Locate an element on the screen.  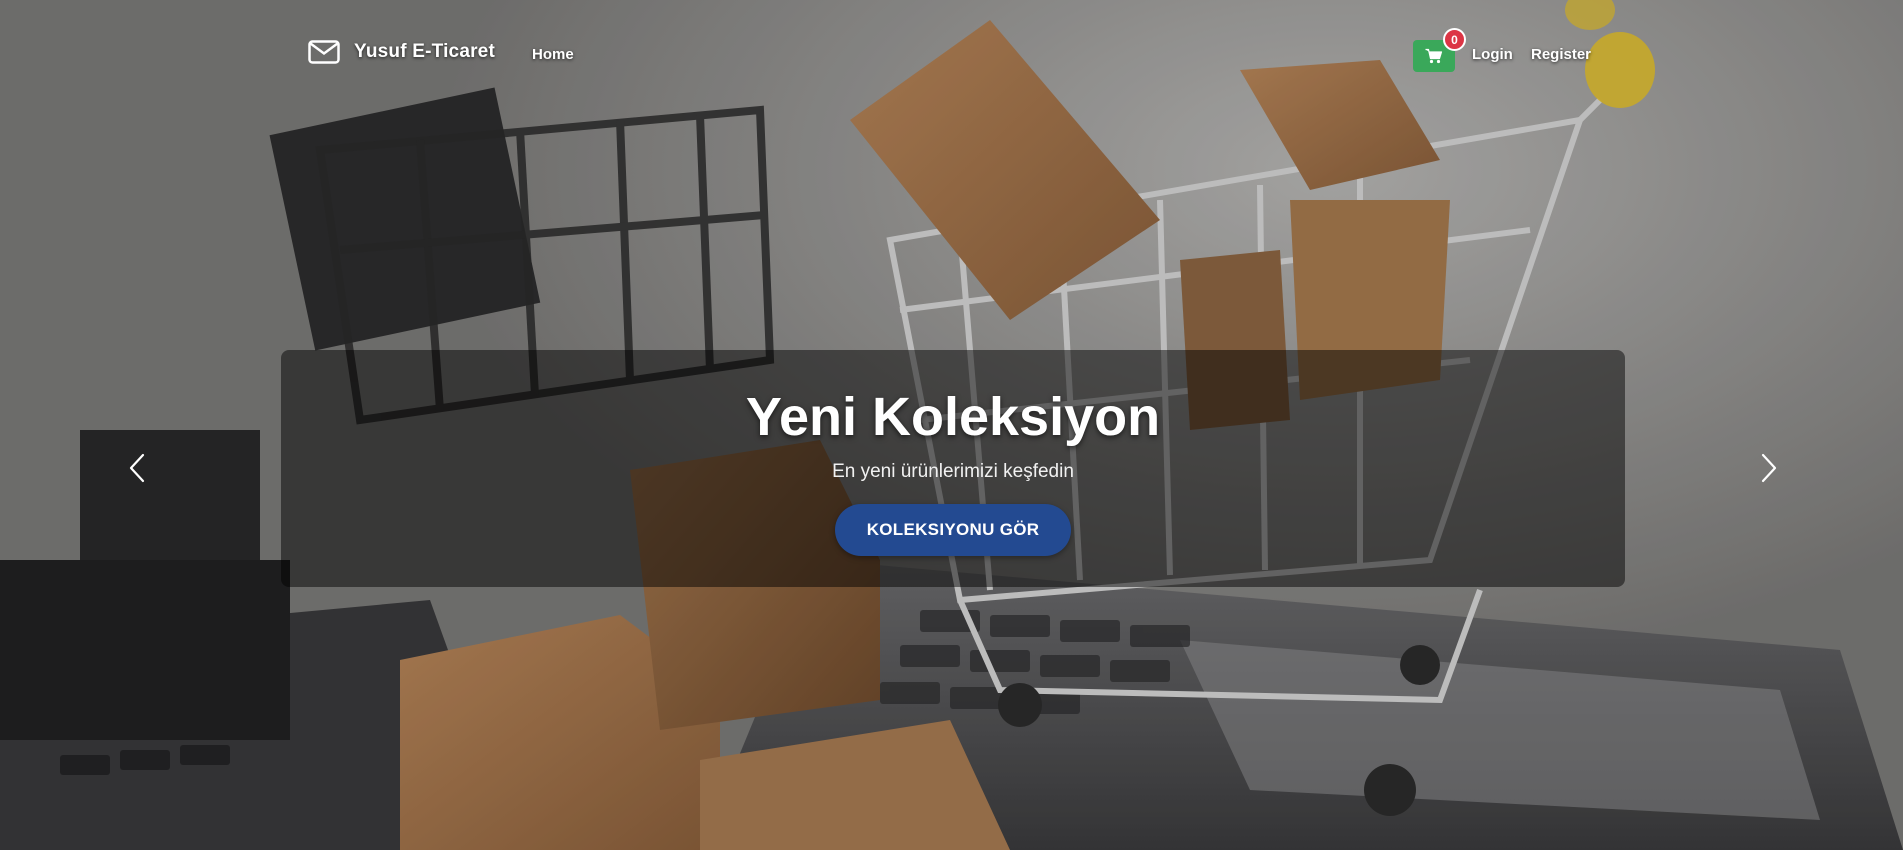
navbar: Yusuf E-Ticaret Home 0 Login Register is located at coordinates (951, 56).